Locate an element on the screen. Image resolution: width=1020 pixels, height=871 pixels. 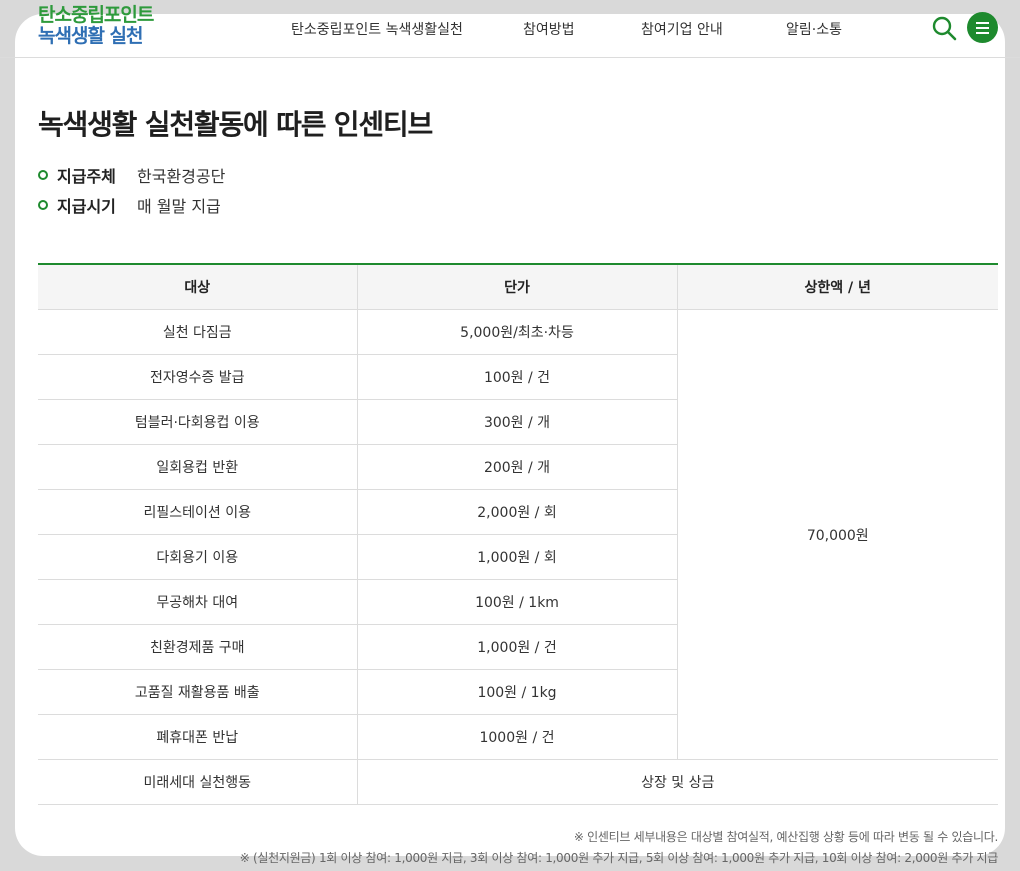
info-value: 매 월말 지급 is located at coordinates (179, 206).